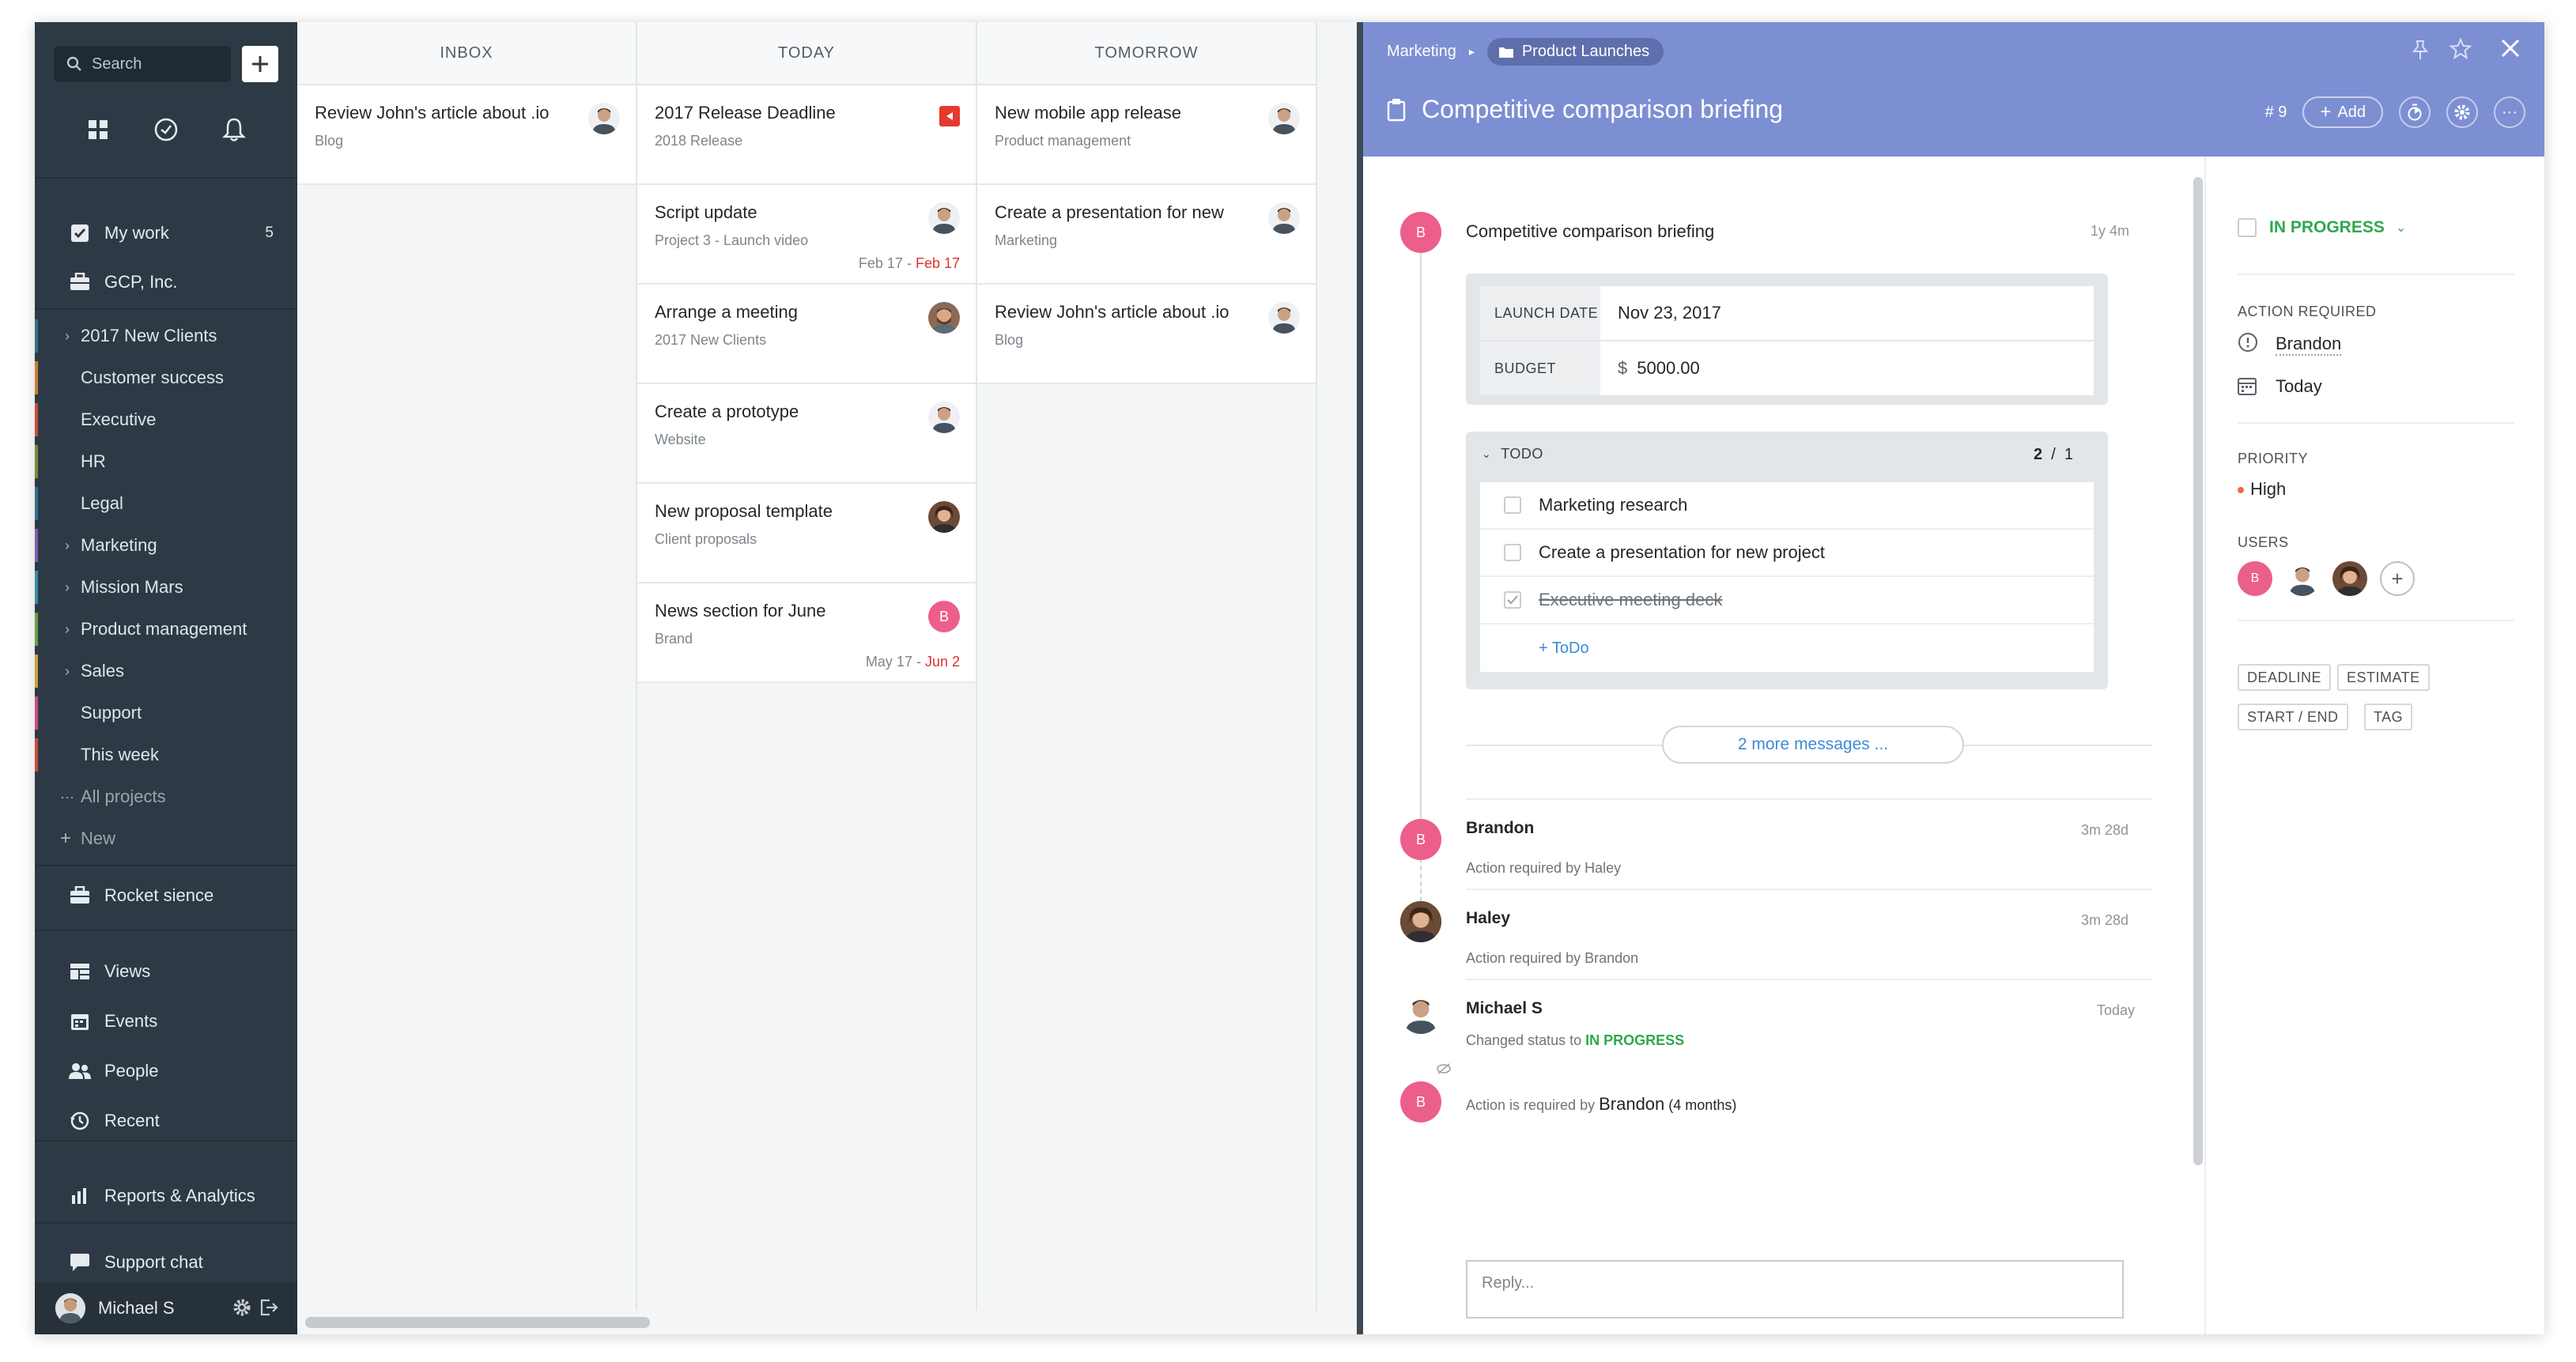  I want to click on field-value: $5000.00, so click(1659, 368).